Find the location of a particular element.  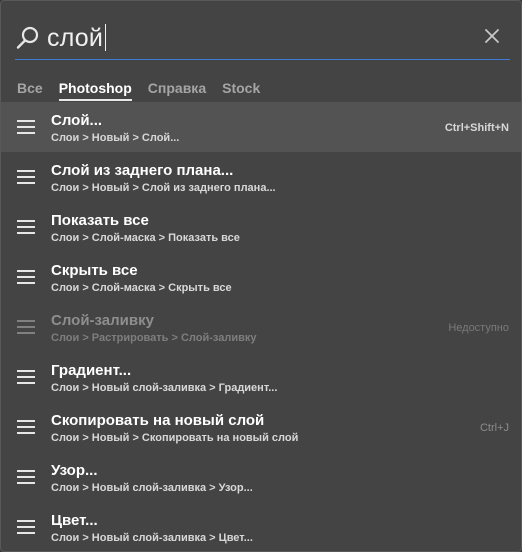

tab-all: Все is located at coordinates (30, 89).